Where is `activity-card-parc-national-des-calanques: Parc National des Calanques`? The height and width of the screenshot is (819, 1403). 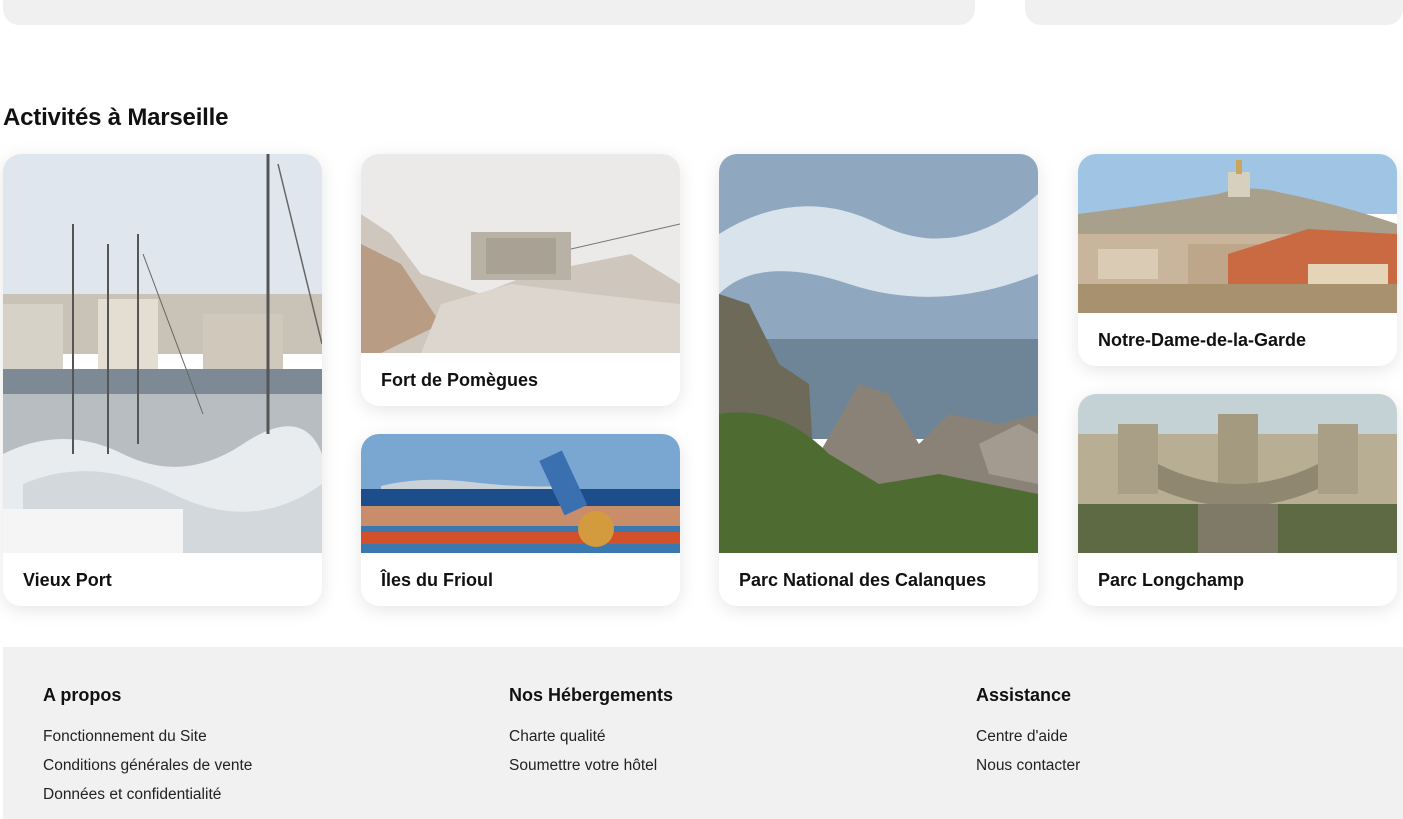
activity-card-parc-national-des-calanques: Parc National des Calanques is located at coordinates (878, 380).